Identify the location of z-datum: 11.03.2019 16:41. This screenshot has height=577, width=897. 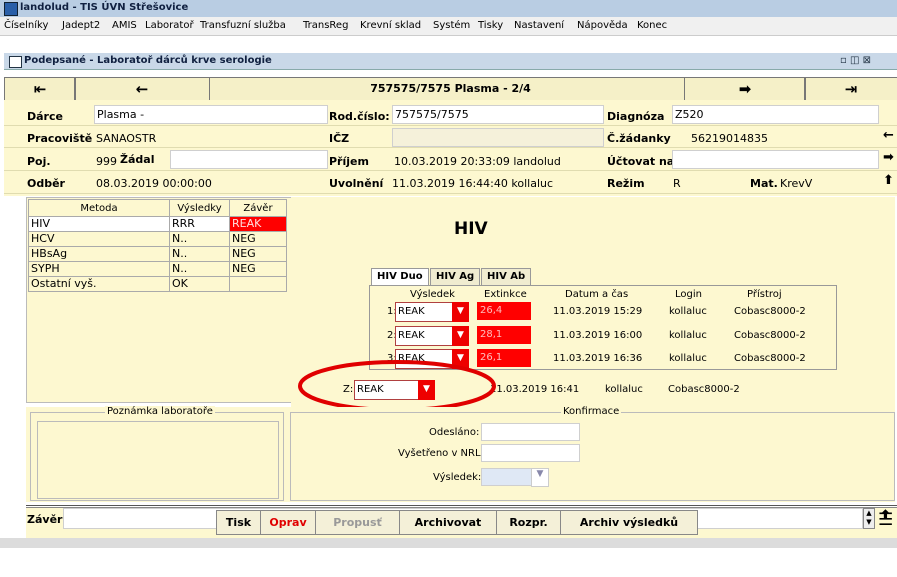
(535, 389).